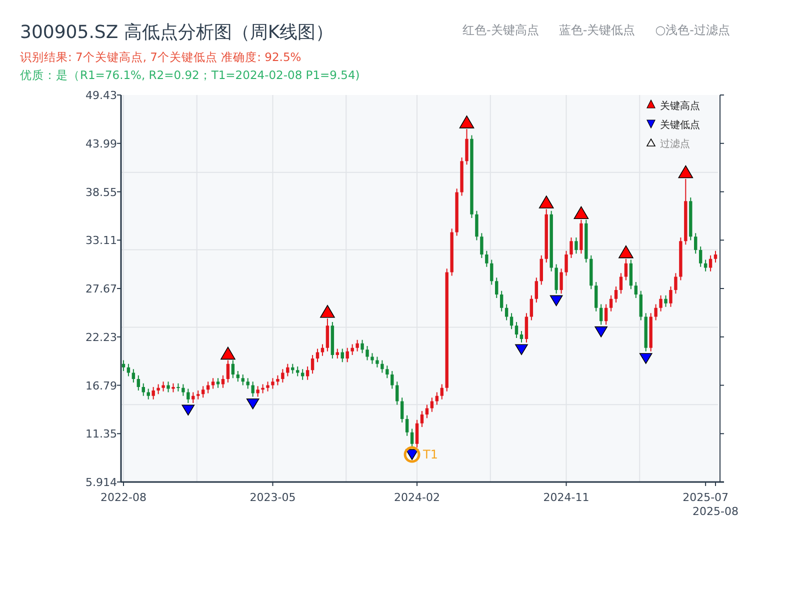 The height and width of the screenshot is (600, 800). Describe the element at coordinates (692, 30) in the screenshot. I see `color-hint: ○浅色-过滤点` at that location.